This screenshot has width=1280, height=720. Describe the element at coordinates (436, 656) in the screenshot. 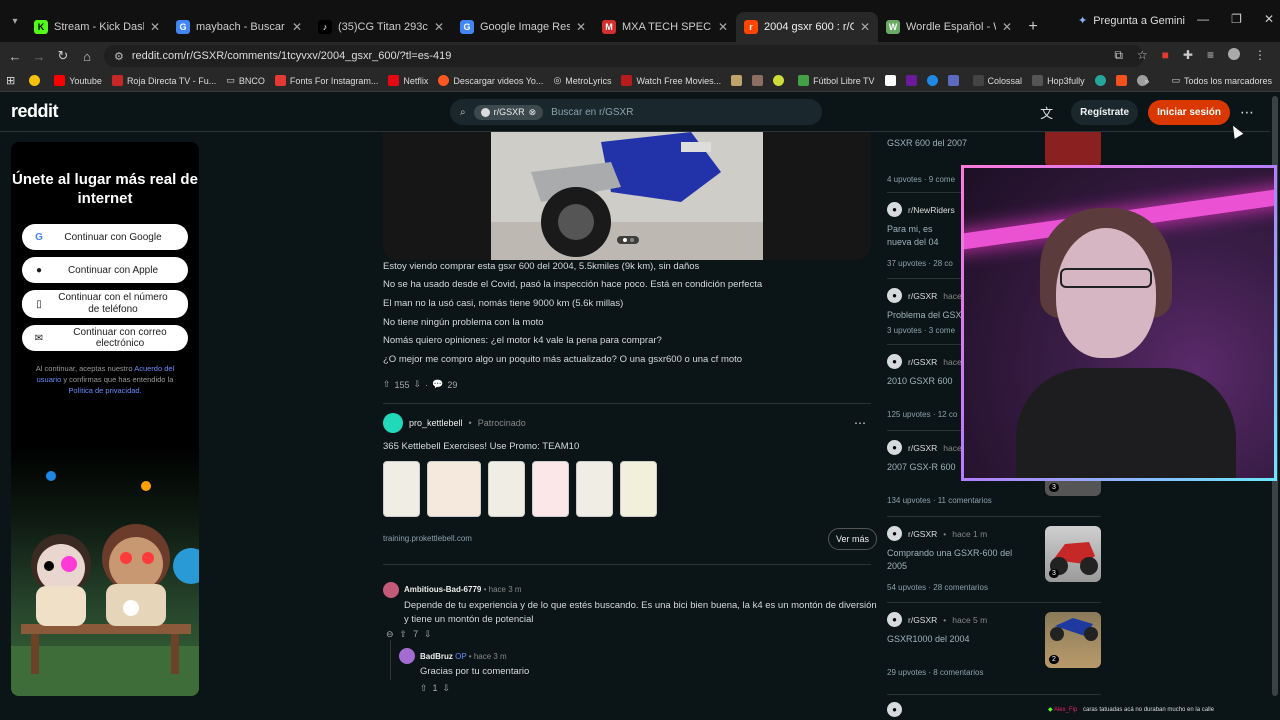

I see `comment-author: BadBruz` at that location.